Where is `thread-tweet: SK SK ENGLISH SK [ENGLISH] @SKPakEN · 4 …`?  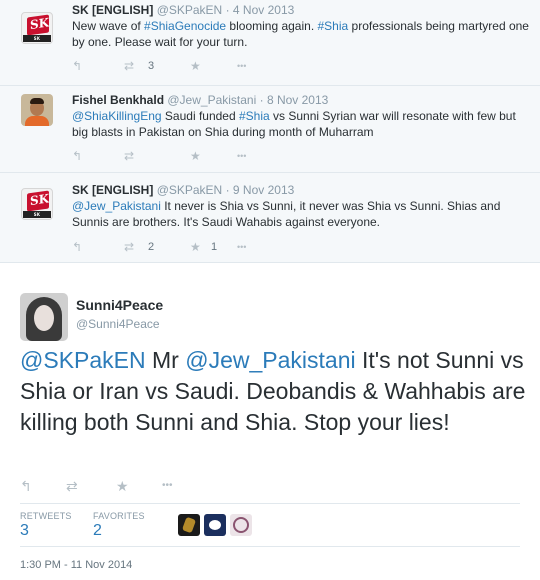 thread-tweet: SK SK ENGLISH SK [ENGLISH] @SKPakEN · 4 … is located at coordinates (270, 43).